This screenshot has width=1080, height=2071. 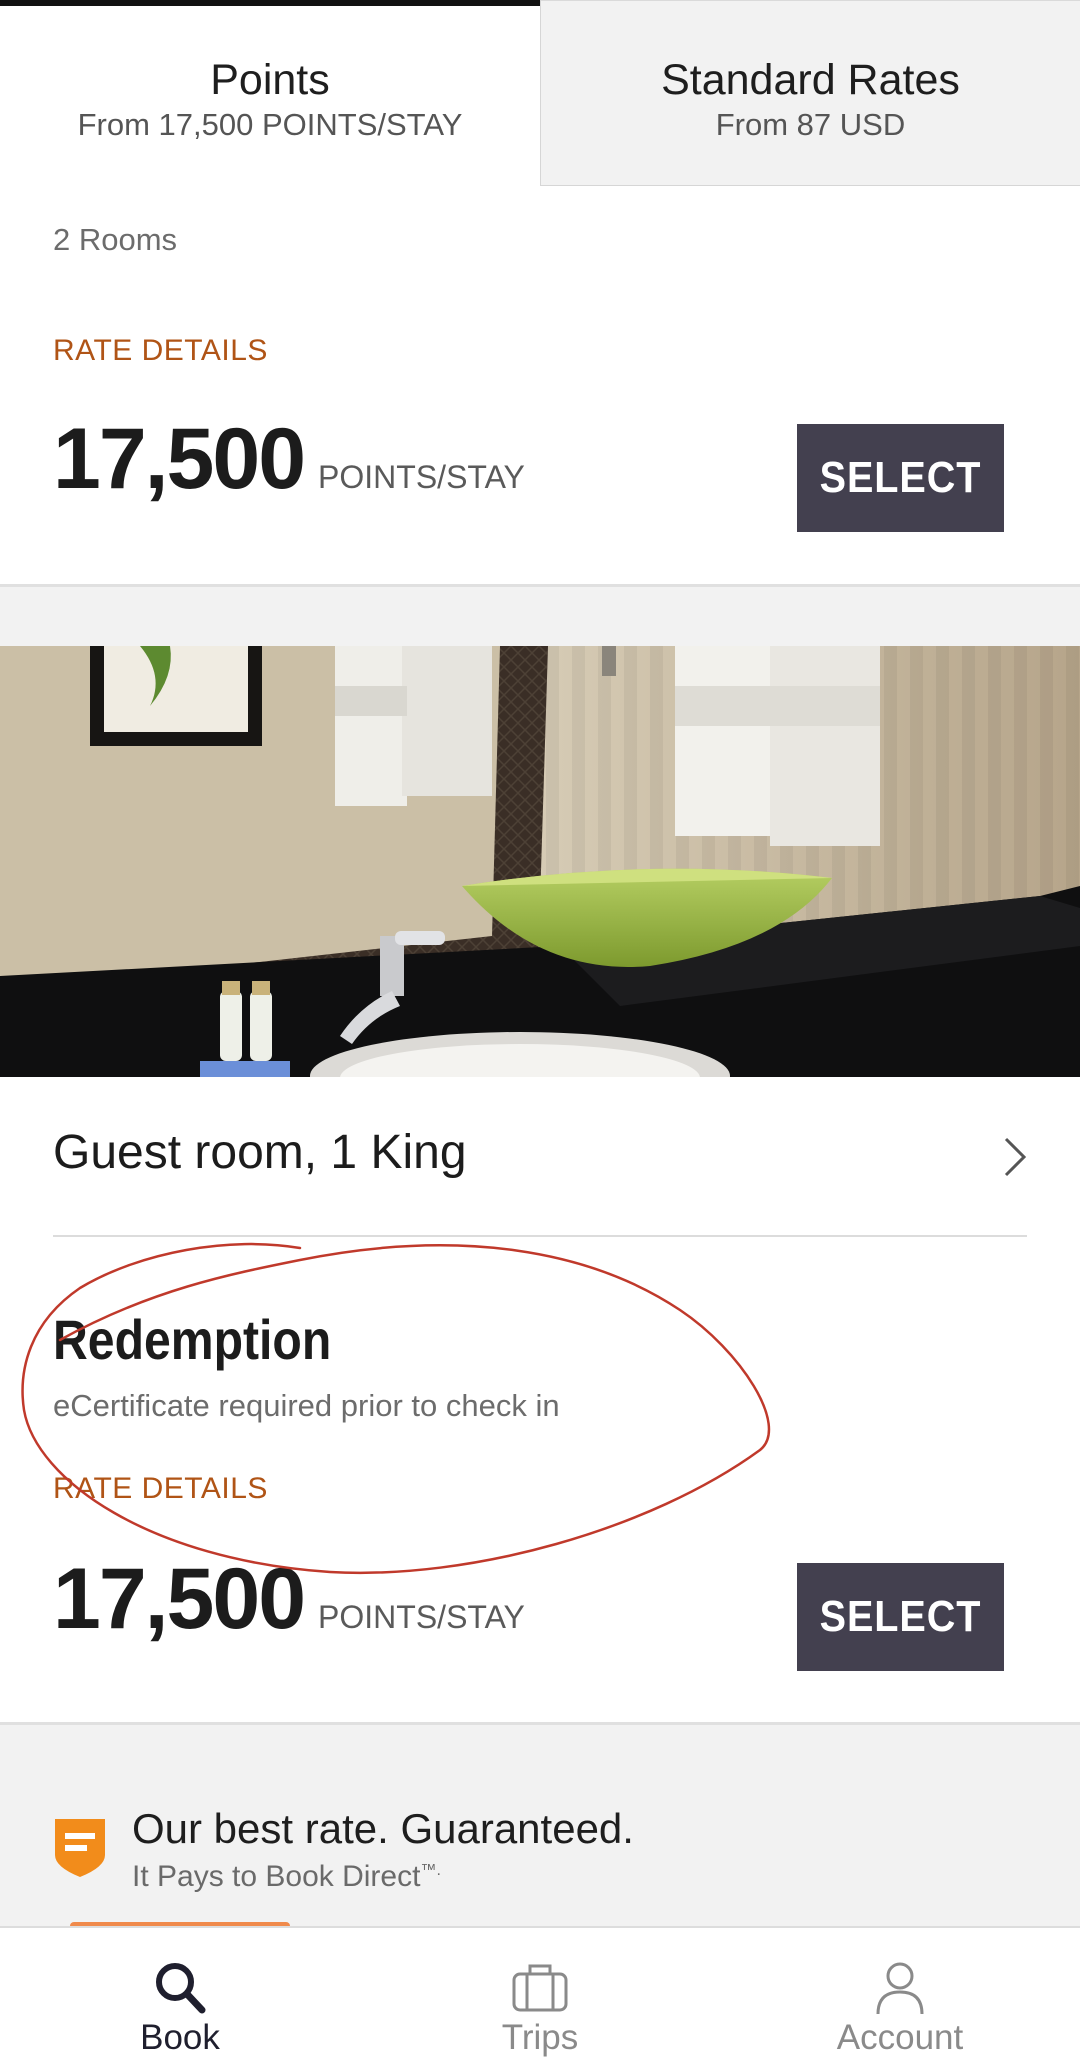 I want to click on tab-points-subtitle: From 17,500 POINTS/STAY, so click(x=270, y=124).